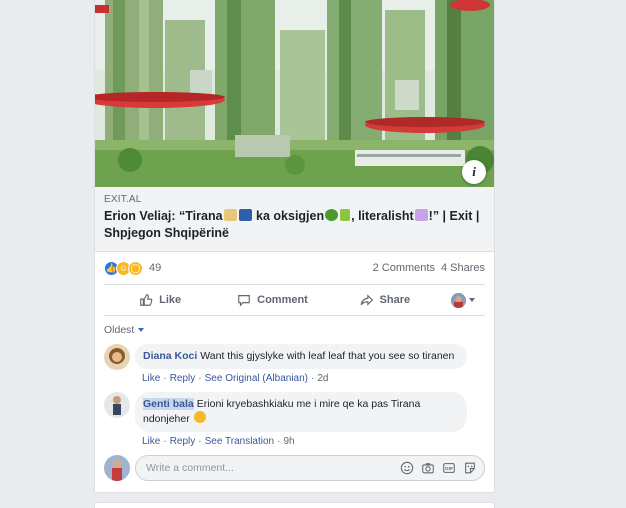  I want to click on shares-count: 4 Shares, so click(463, 268).